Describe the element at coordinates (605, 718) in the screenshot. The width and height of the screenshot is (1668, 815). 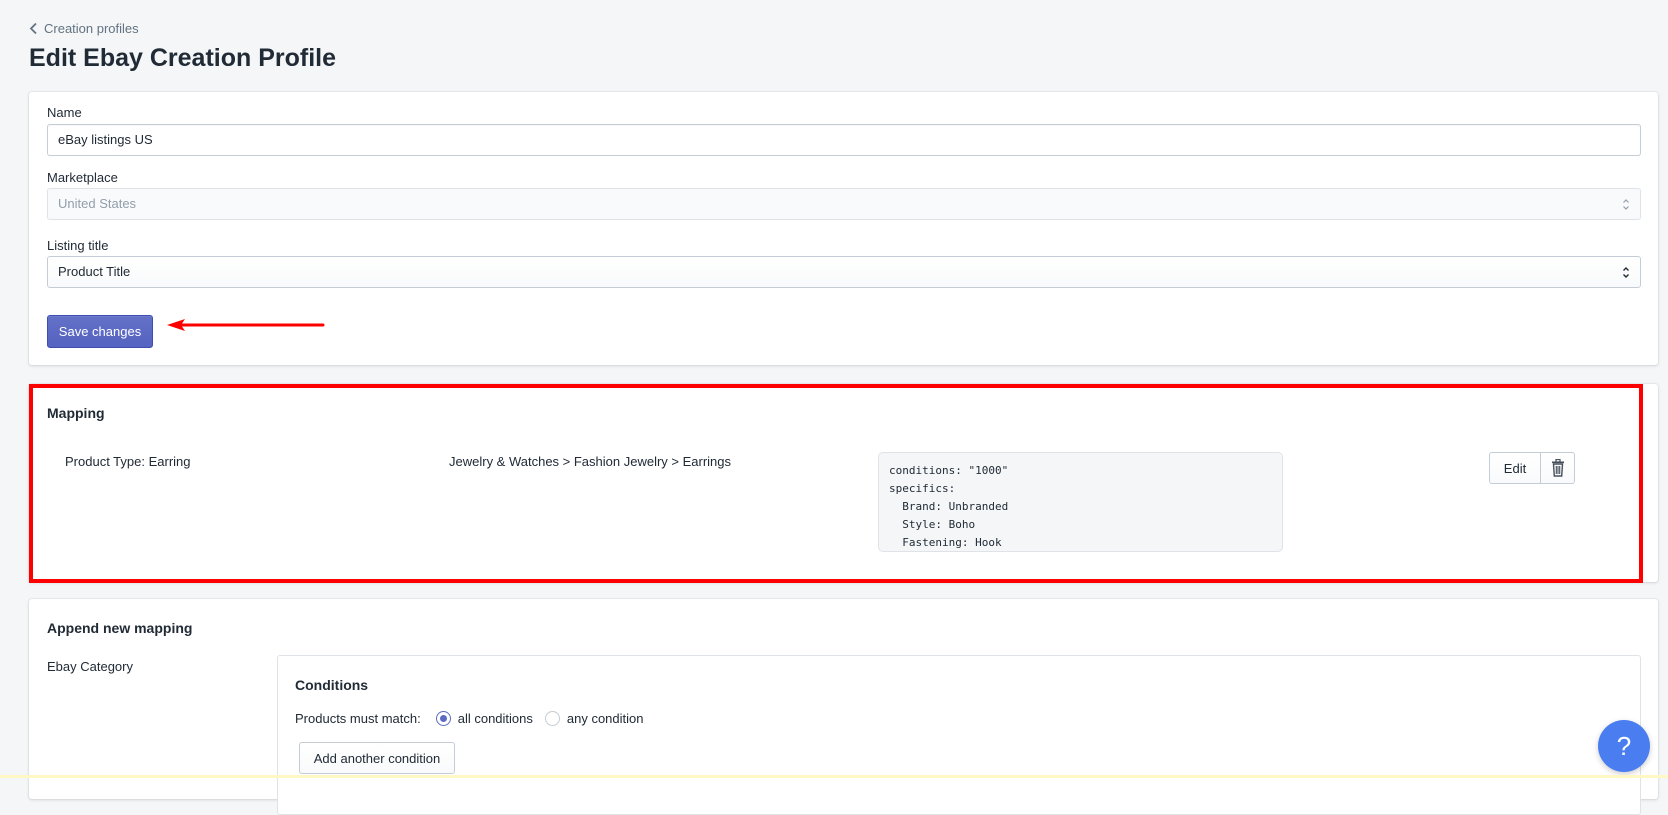
I see `option-any-label: any condition` at that location.